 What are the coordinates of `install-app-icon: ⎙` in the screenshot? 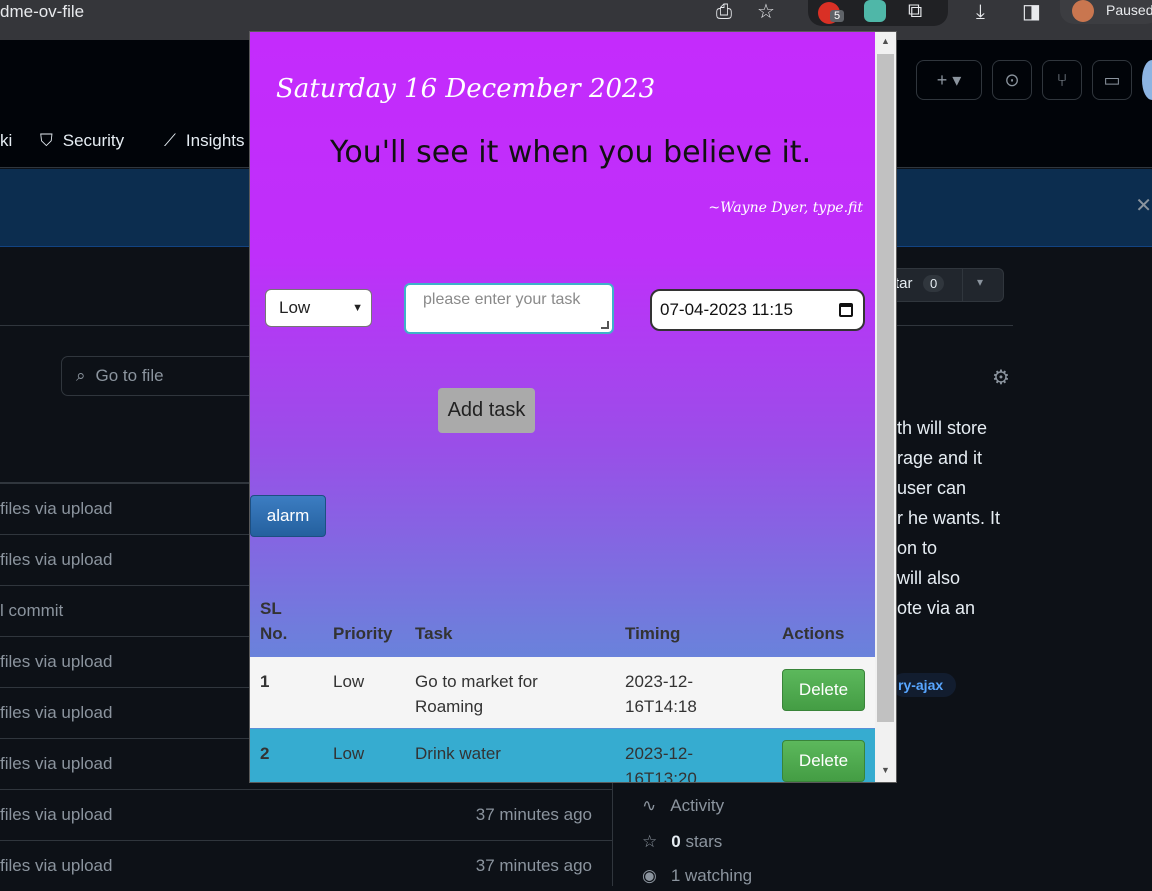 It's located at (724, 12).